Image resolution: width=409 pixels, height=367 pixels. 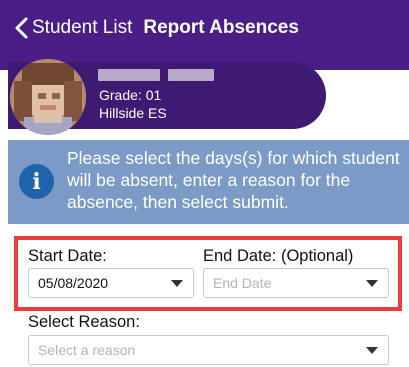 I want to click on end-date-placeholder: End Date, so click(x=242, y=283).